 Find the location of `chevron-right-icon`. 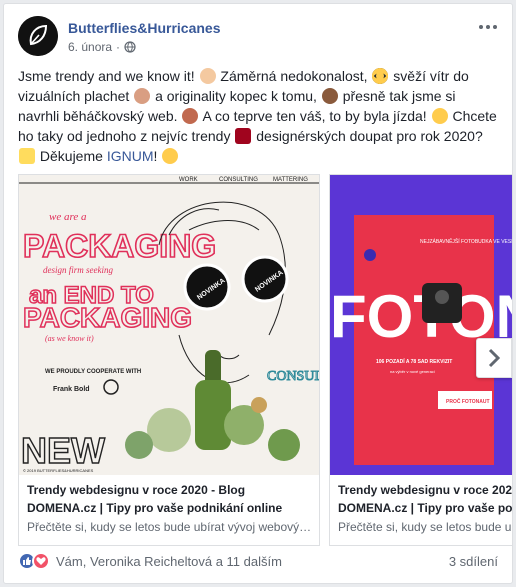

chevron-right-icon is located at coordinates (494, 358).